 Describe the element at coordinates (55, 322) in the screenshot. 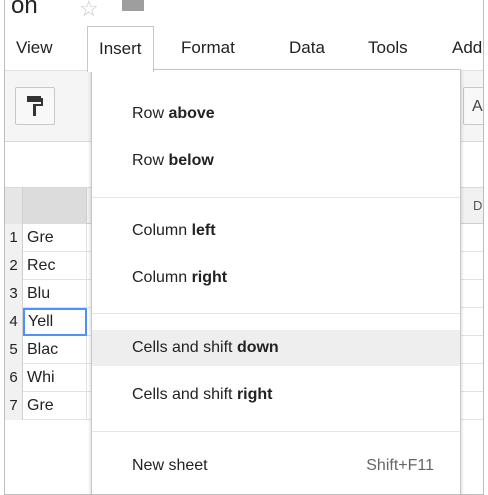

I see `selected-cell: Yell` at that location.